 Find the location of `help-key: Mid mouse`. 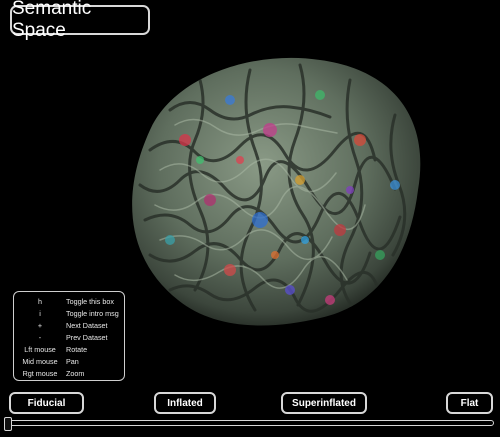

help-key: Mid mouse is located at coordinates (40, 361).